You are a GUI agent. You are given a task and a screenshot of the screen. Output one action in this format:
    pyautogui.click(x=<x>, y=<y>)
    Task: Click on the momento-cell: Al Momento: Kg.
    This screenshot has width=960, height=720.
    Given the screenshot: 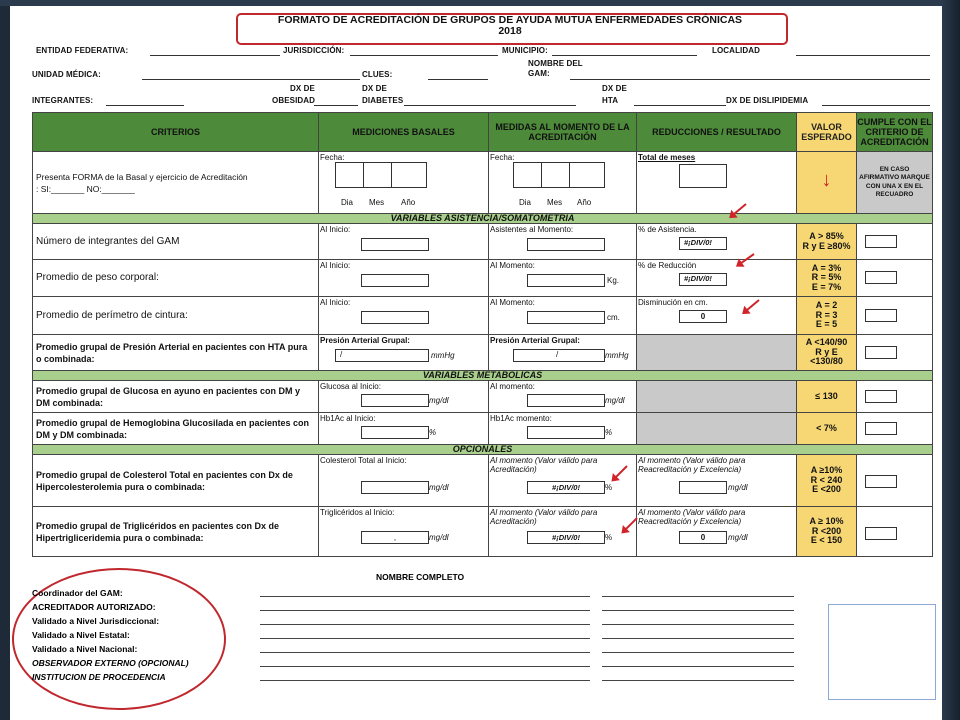 What is the action you would take?
    pyautogui.click(x=562, y=278)
    